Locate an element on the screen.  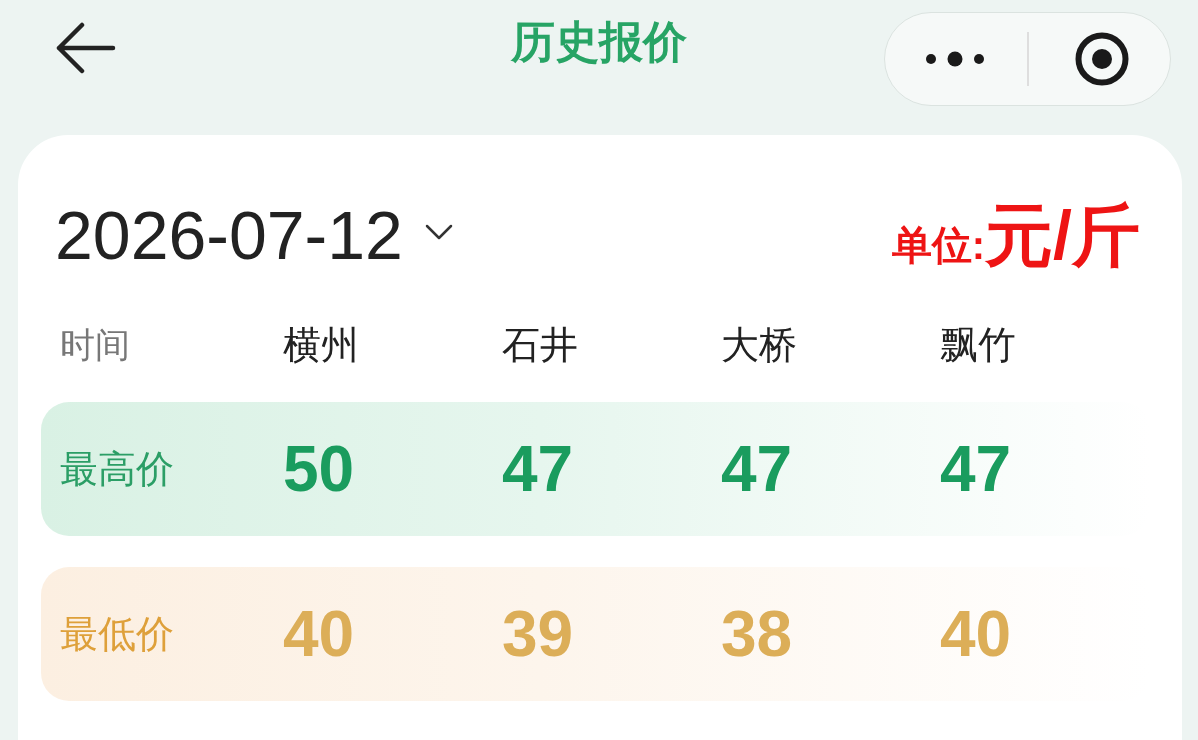
chevron-down-icon is located at coordinates (438, 232).